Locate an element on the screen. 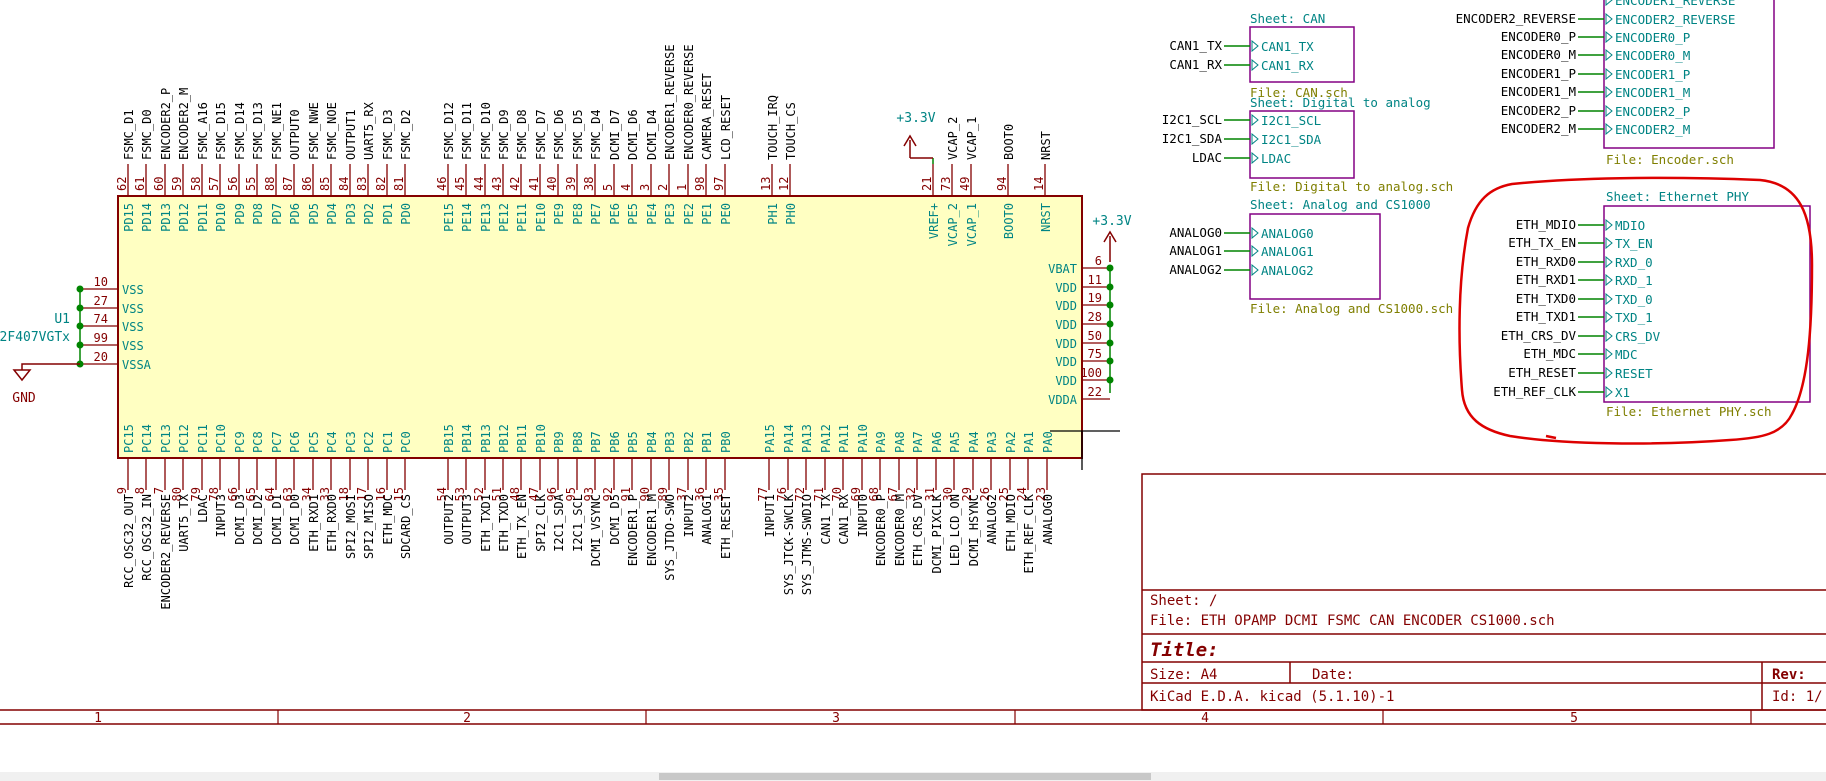 This screenshot has height=781, width=1826. pin-name: PE6 is located at coordinates (615, 214).